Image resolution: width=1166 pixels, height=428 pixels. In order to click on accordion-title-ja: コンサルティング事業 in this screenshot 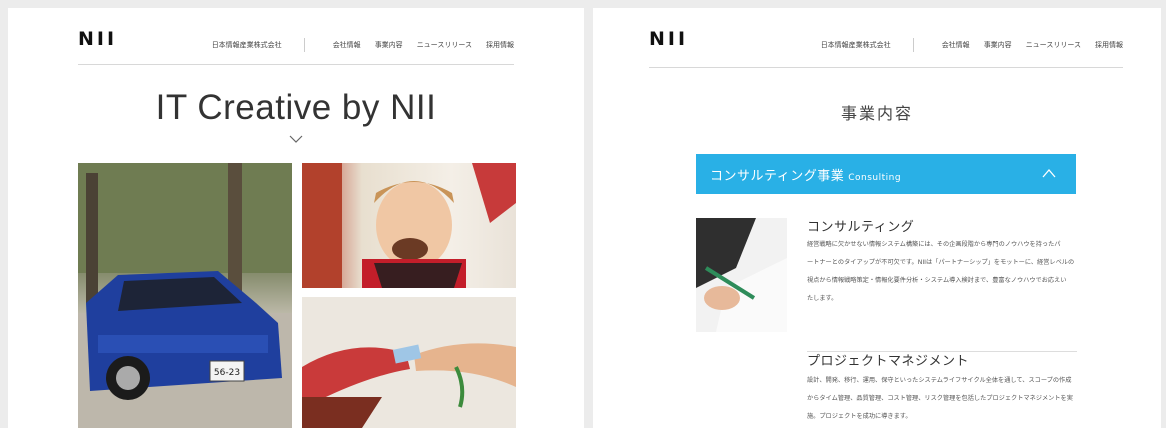, I will do `click(777, 176)`.